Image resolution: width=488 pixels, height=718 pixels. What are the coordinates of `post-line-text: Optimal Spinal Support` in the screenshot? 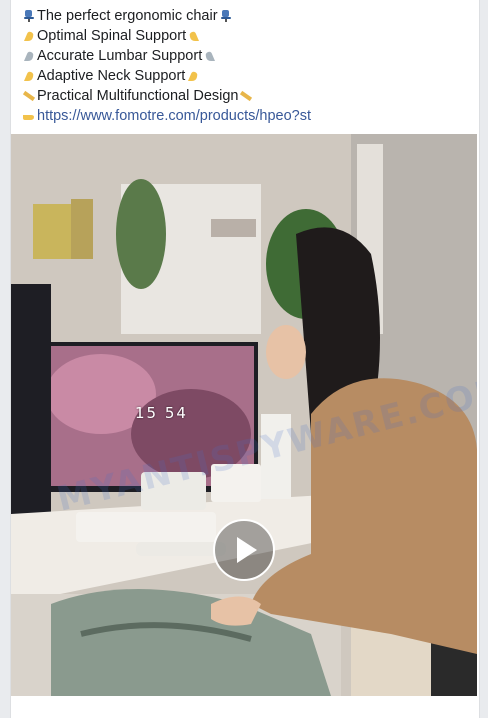 It's located at (112, 36).